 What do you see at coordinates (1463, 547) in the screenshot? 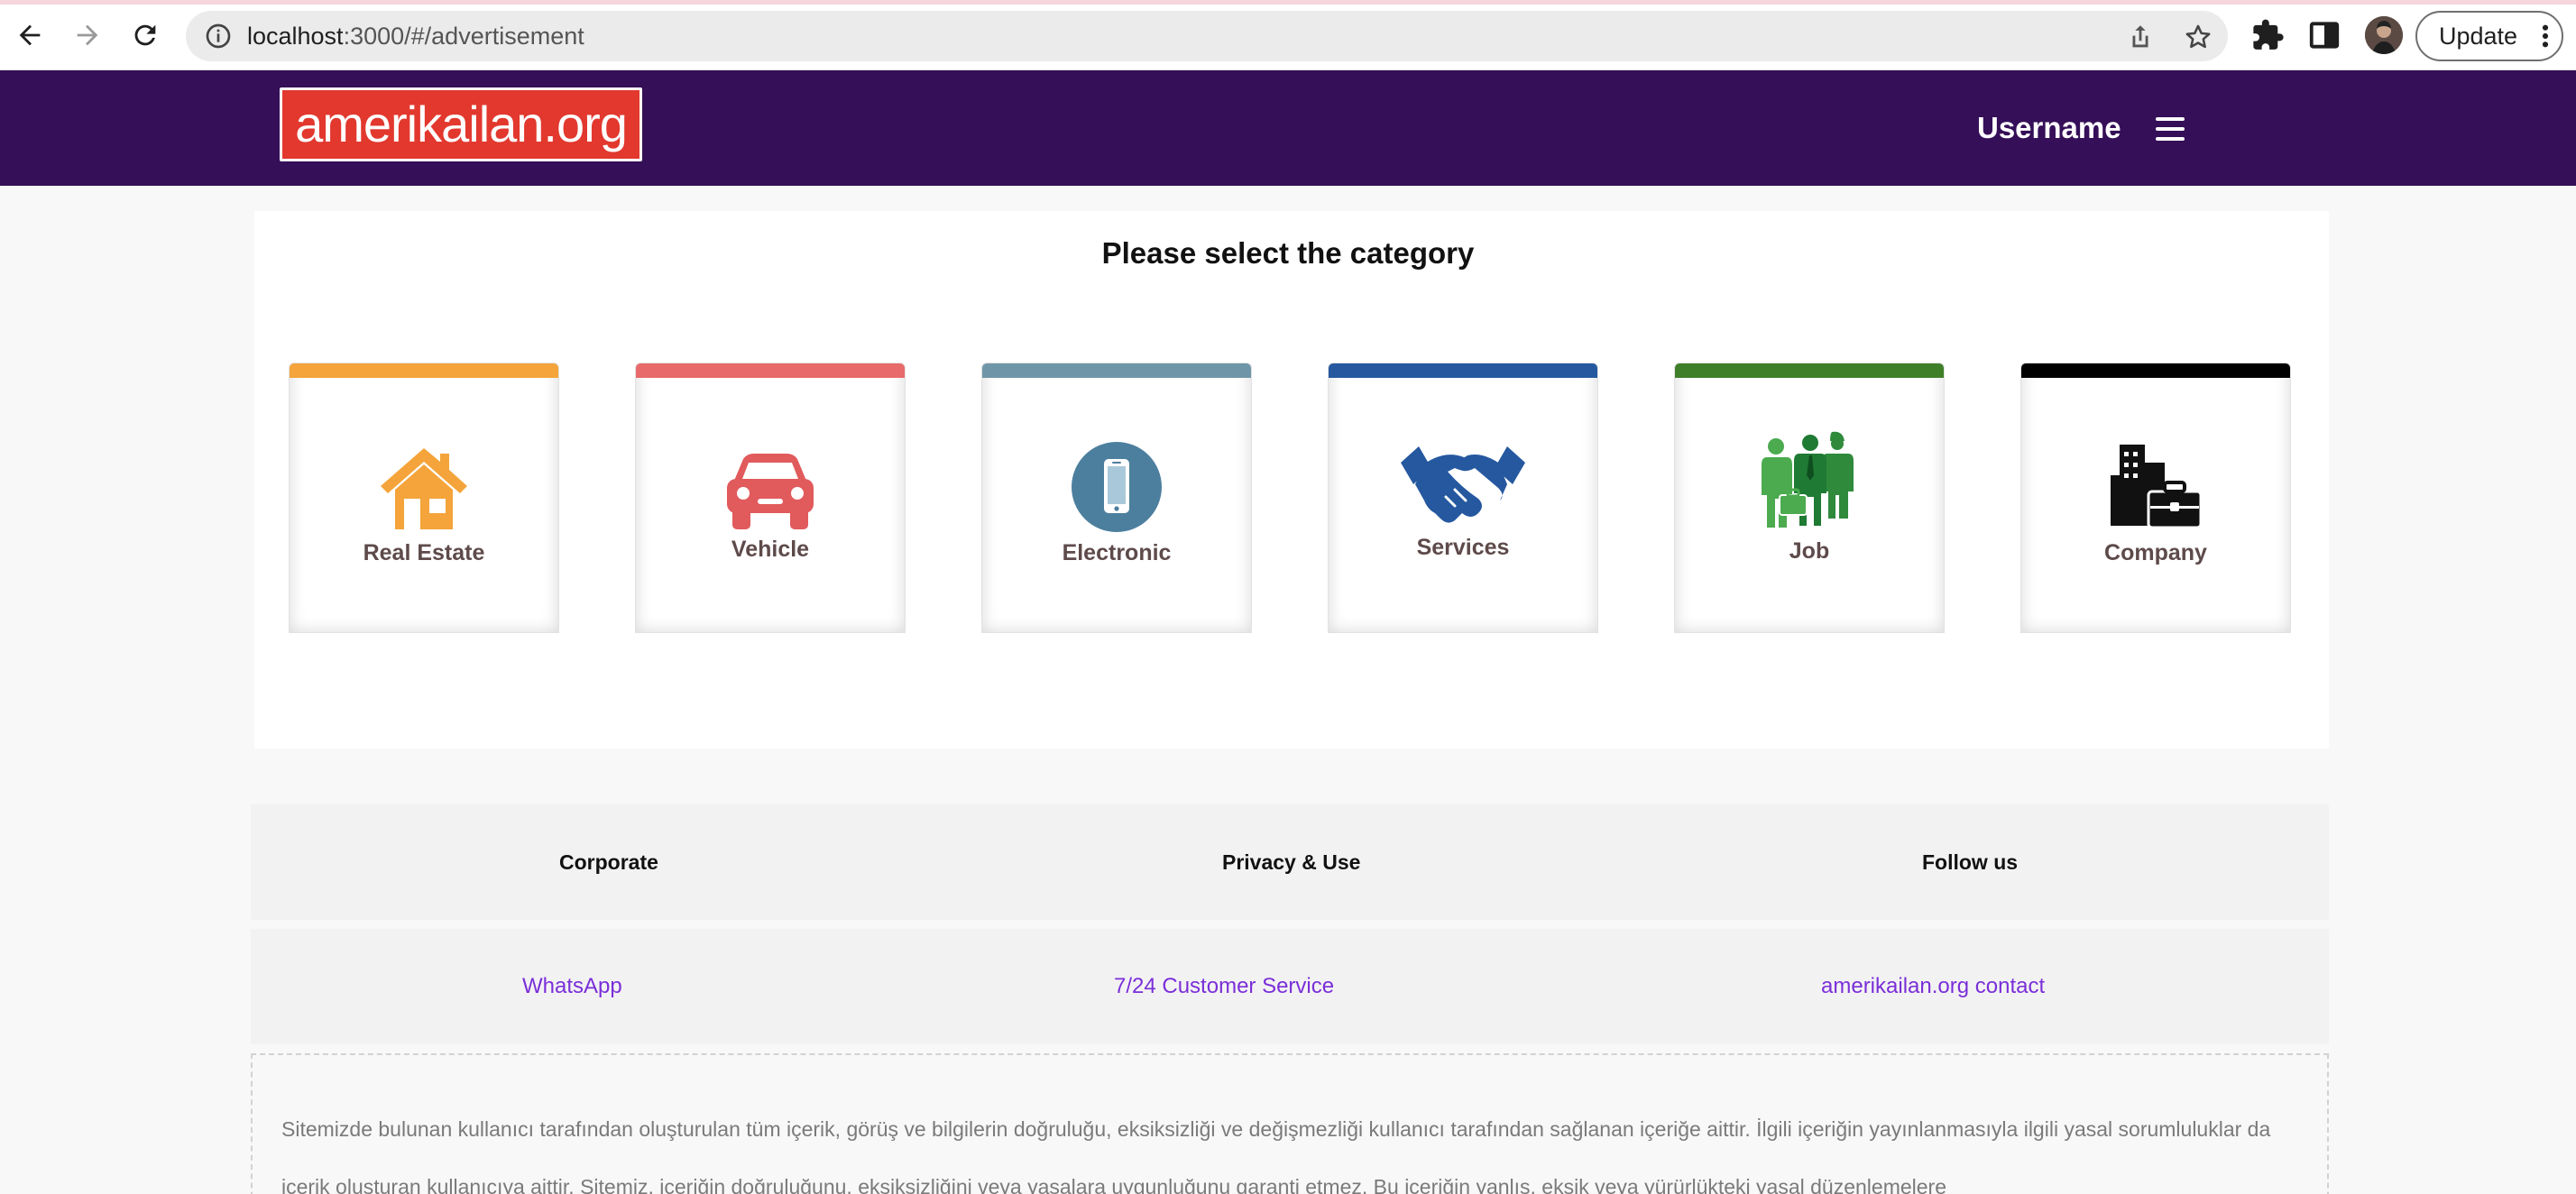
I see `category-label: Services` at bounding box center [1463, 547].